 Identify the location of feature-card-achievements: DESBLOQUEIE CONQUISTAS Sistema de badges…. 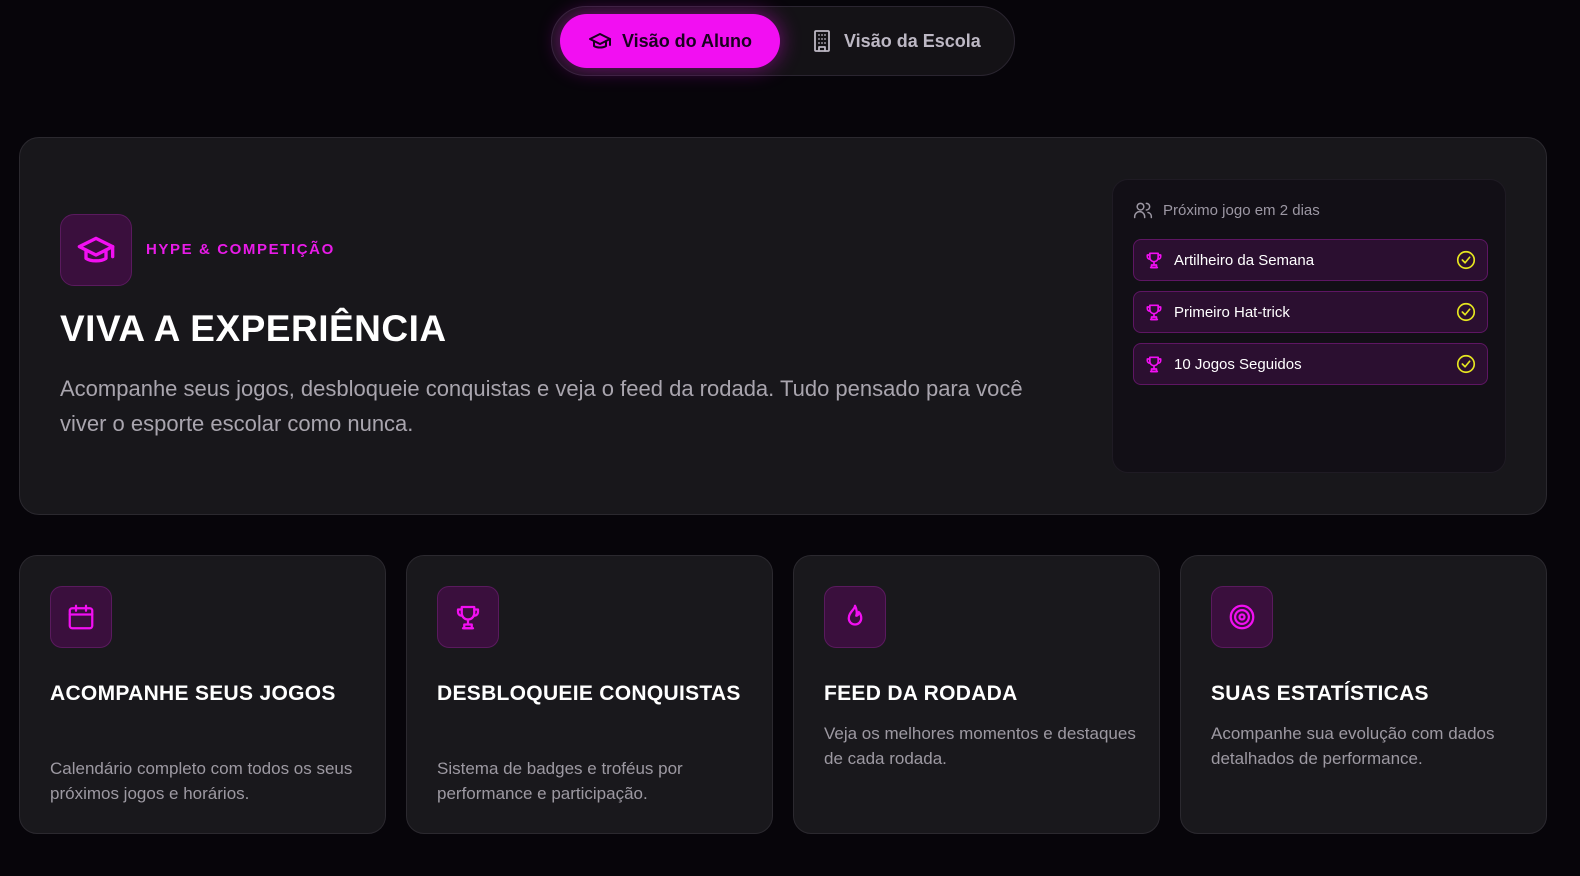
(589, 694).